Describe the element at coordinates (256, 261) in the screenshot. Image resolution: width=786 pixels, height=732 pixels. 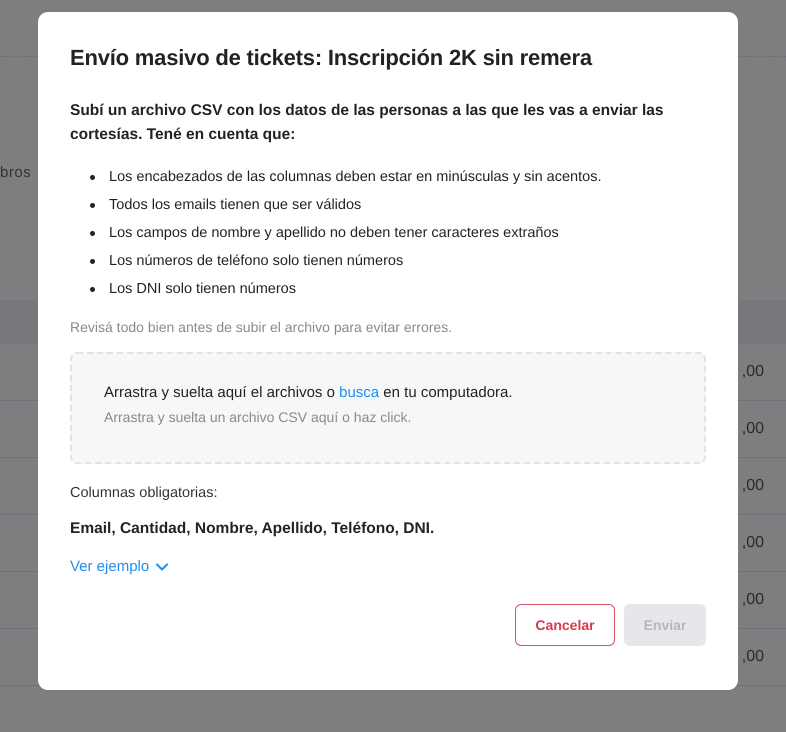
I see `rule-item: Los números de teléfono solo tienen números` at that location.